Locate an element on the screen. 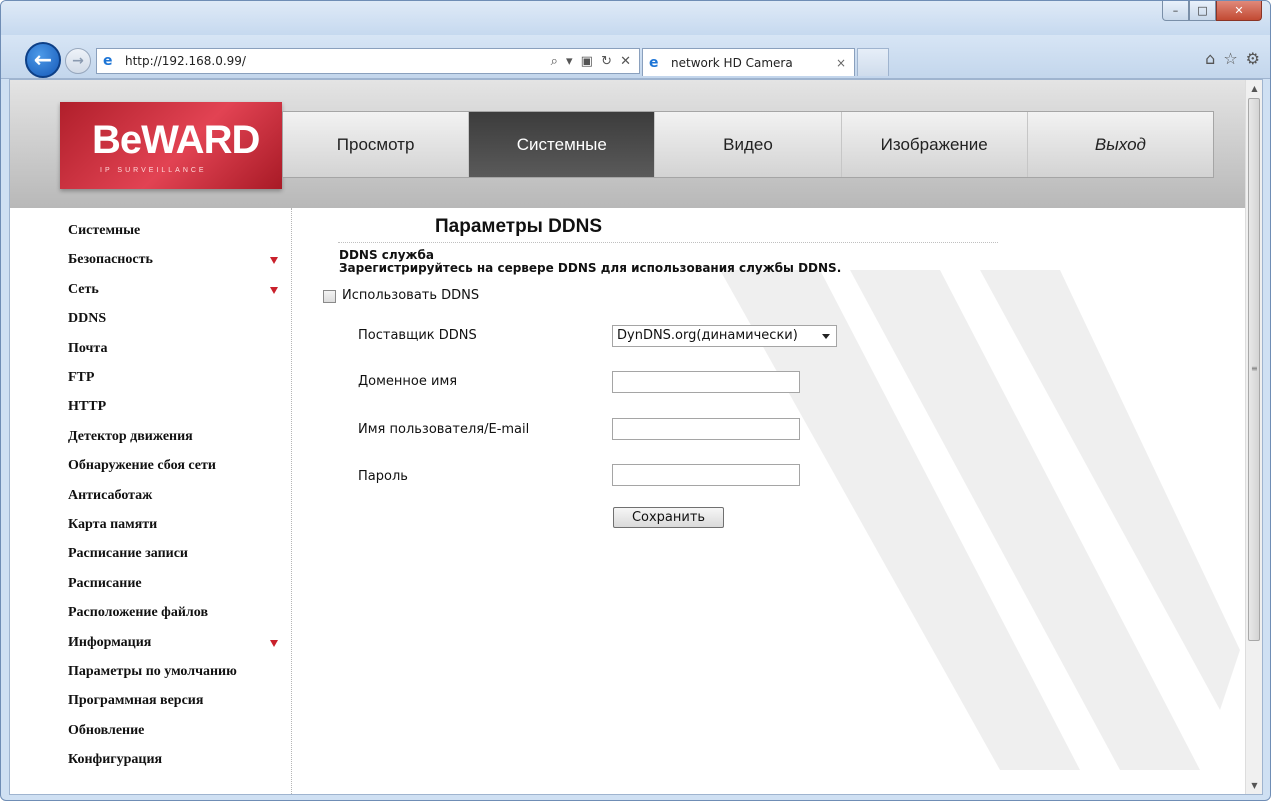 The height and width of the screenshot is (801, 1271). sidebar-item: Параметры по умолчанию is located at coordinates (152, 672).